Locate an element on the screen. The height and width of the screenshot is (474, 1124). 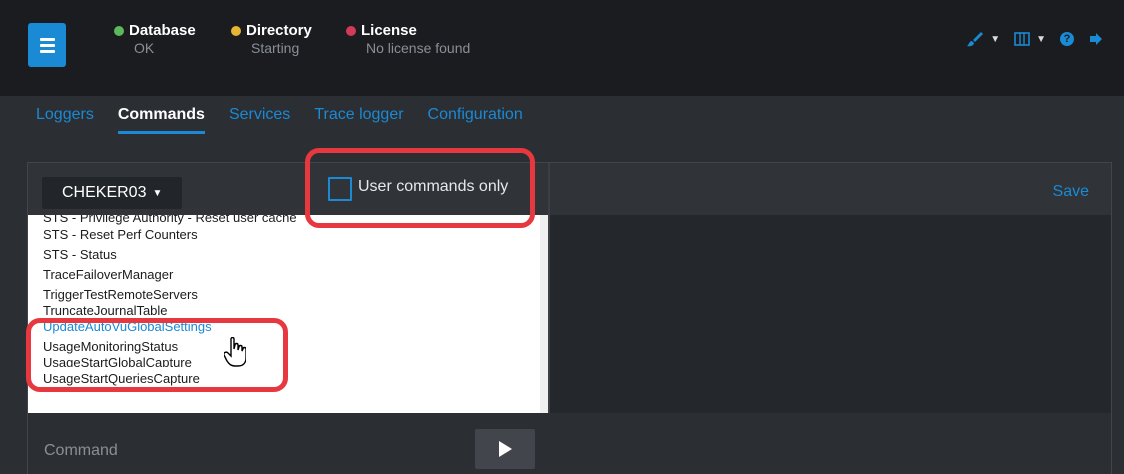
list-item: STS - Status is located at coordinates (288, 255).